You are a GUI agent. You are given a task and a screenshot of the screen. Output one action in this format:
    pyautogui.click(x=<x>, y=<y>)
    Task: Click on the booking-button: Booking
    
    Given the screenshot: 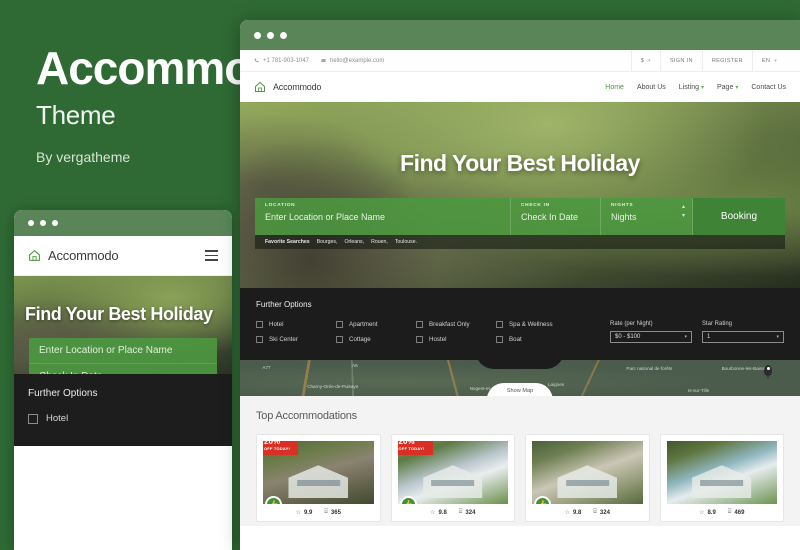 What is the action you would take?
    pyautogui.click(x=739, y=216)
    